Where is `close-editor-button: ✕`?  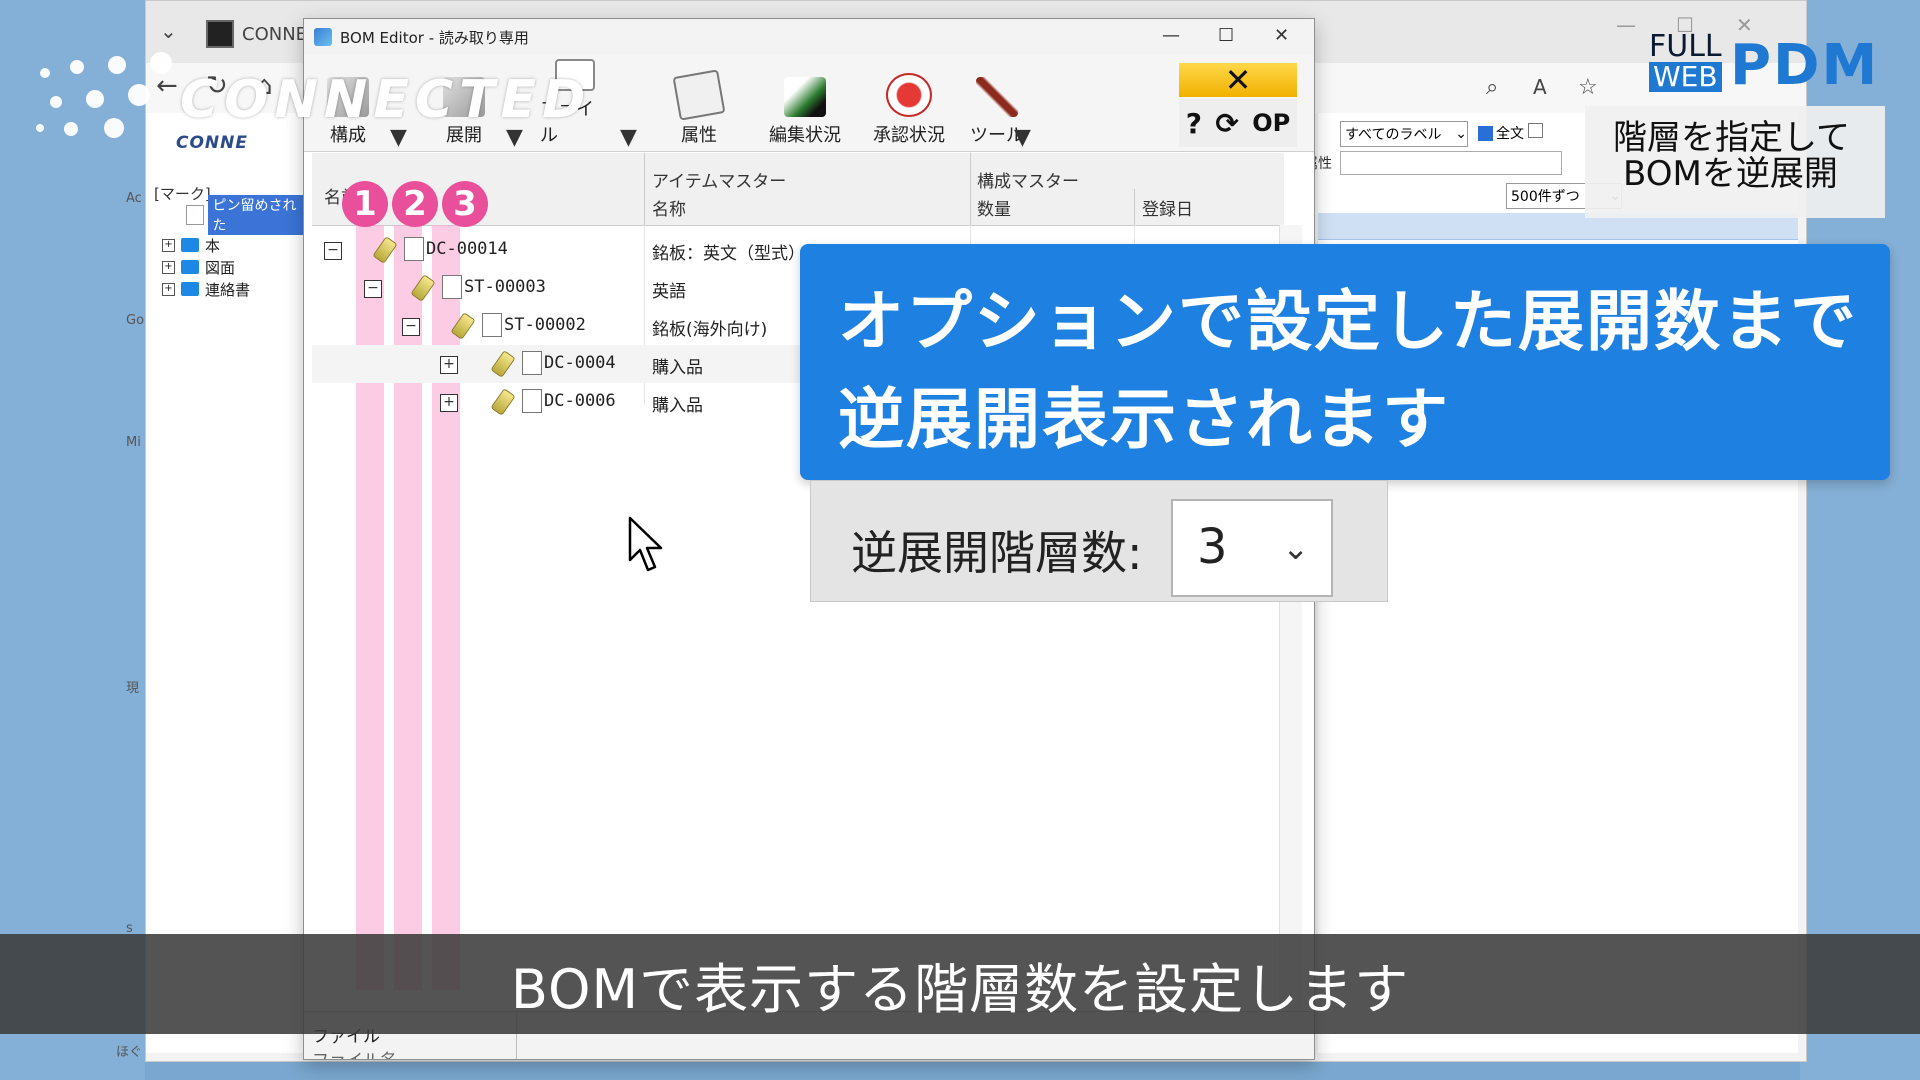
close-editor-button: ✕ is located at coordinates (1238, 80).